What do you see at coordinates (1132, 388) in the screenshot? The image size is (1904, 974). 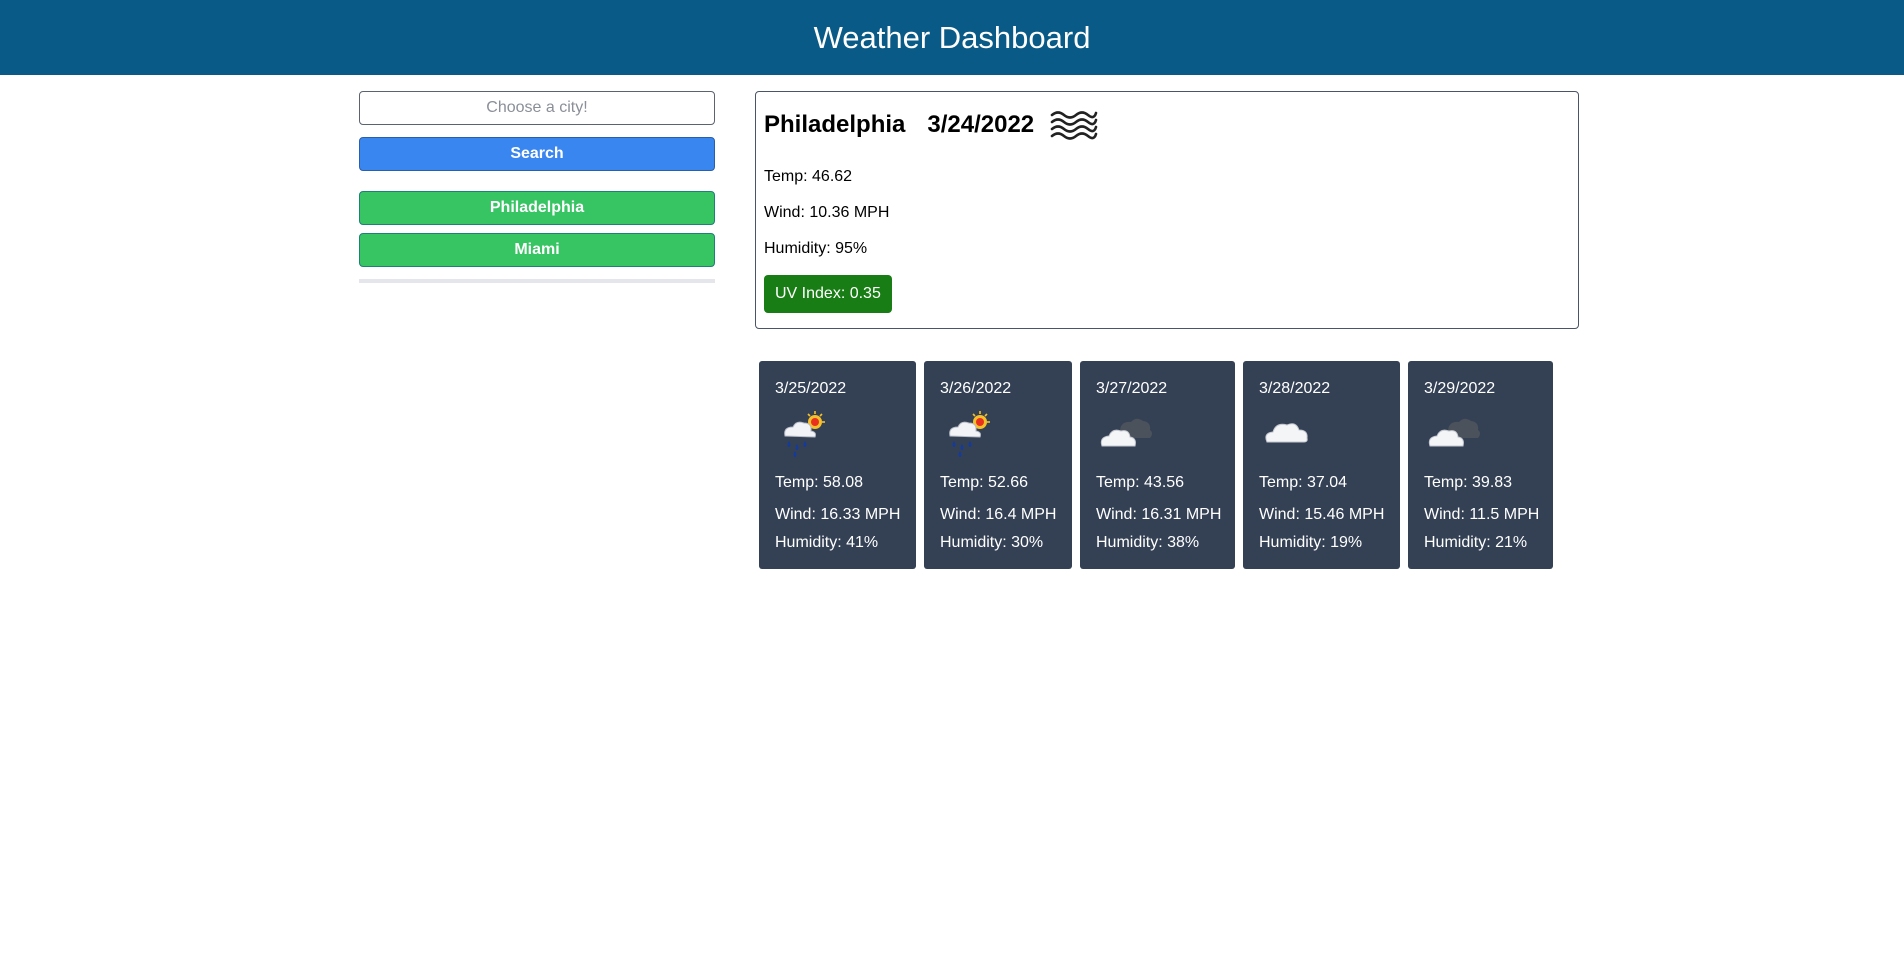 I see `forecast-date: 3/27/2022` at bounding box center [1132, 388].